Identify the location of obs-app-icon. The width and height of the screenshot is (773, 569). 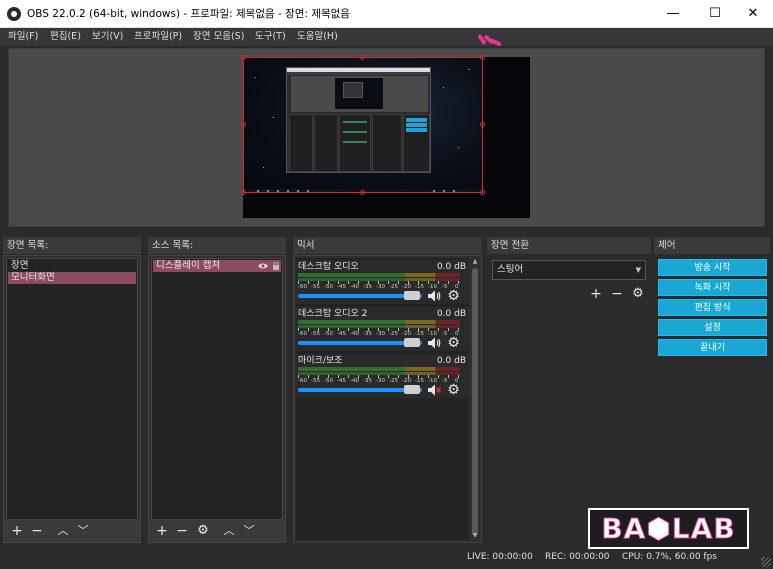
(14, 14).